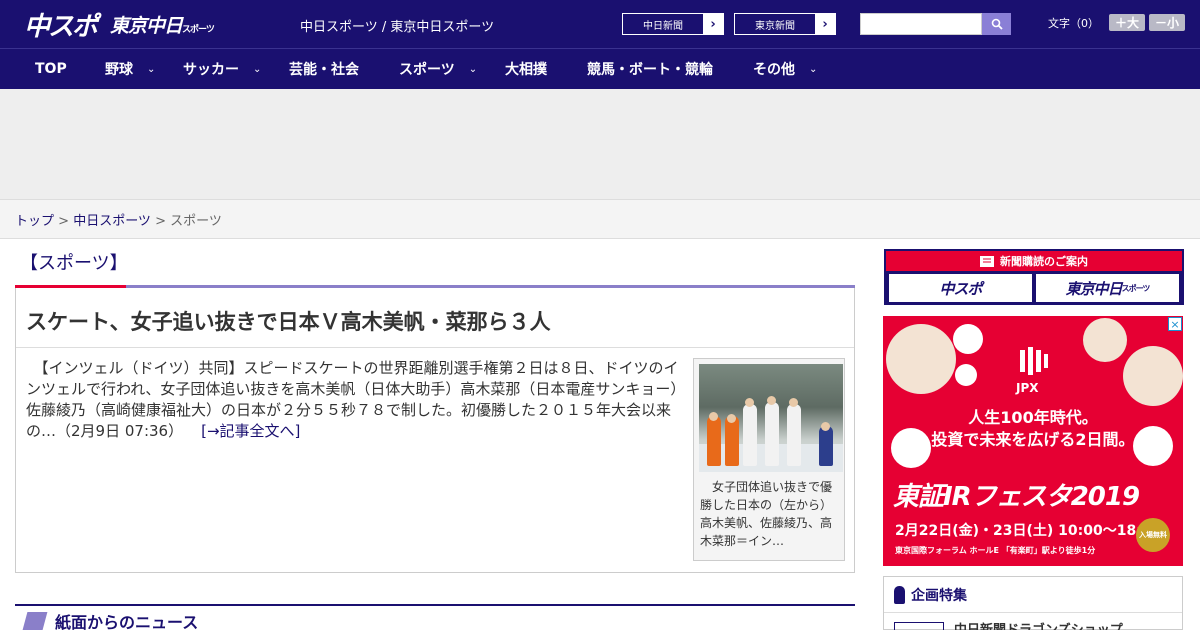 The image size is (1200, 630). I want to click on nav-item-label: TOP, so click(51, 69).